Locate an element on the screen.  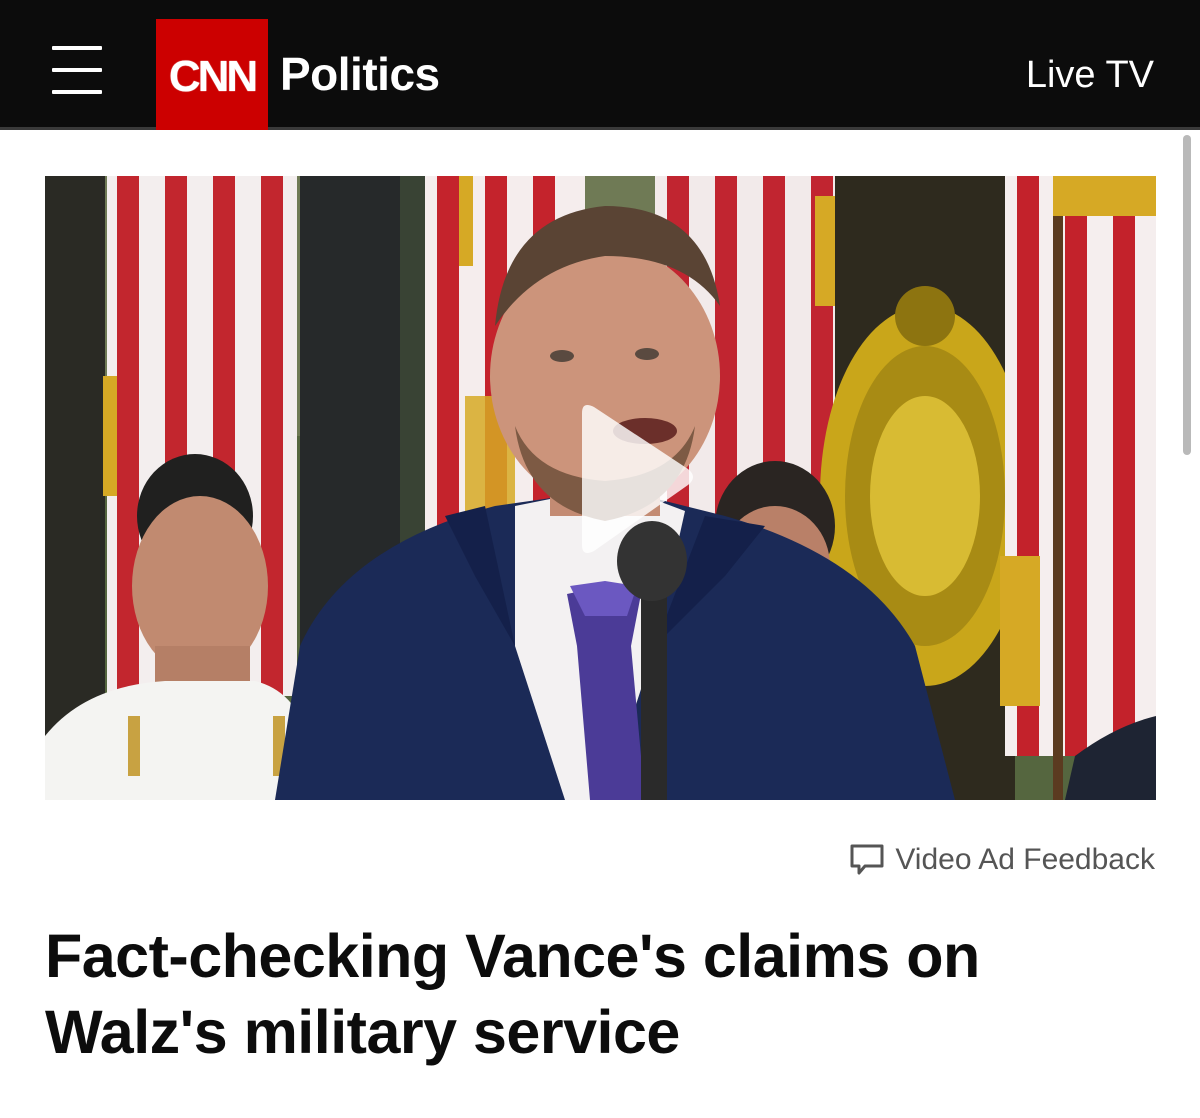
video-ad-feedback-link: Video Ad Feedback is located at coordinates (1002, 860).